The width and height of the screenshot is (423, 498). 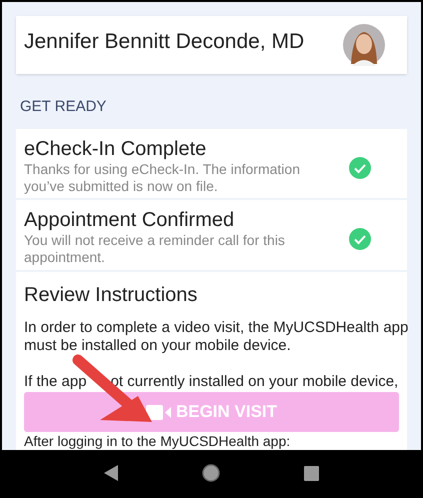 What do you see at coordinates (158, 441) in the screenshot?
I see `instructions-text: After logging in to the MyUCSDHealth app:` at bounding box center [158, 441].